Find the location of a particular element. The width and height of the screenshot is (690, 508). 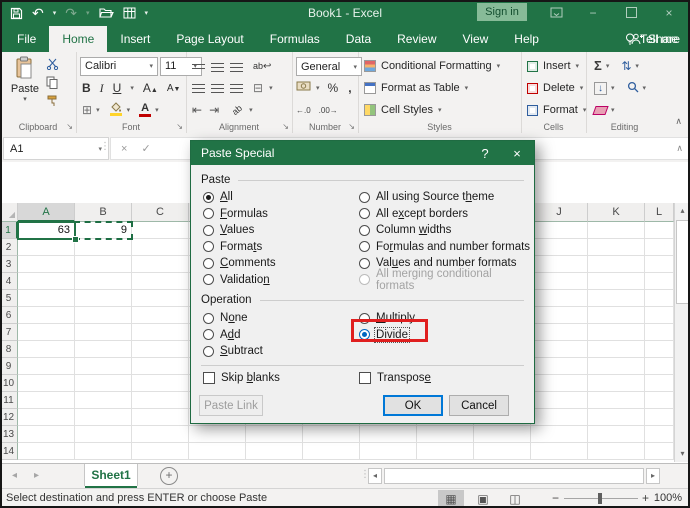

zoom-out-button: − is located at coordinates (555, 498).